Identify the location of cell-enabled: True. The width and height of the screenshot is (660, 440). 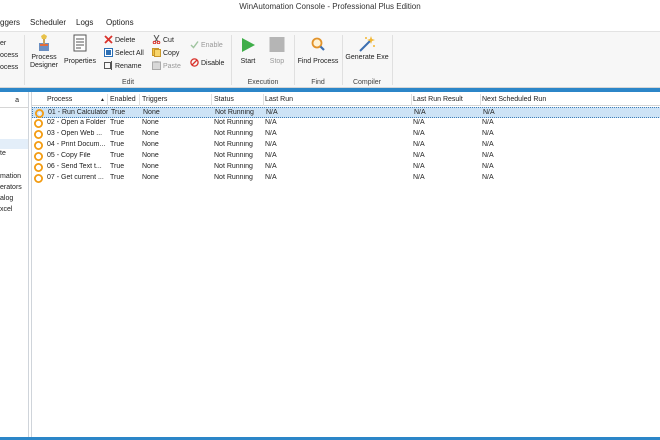
(117, 133).